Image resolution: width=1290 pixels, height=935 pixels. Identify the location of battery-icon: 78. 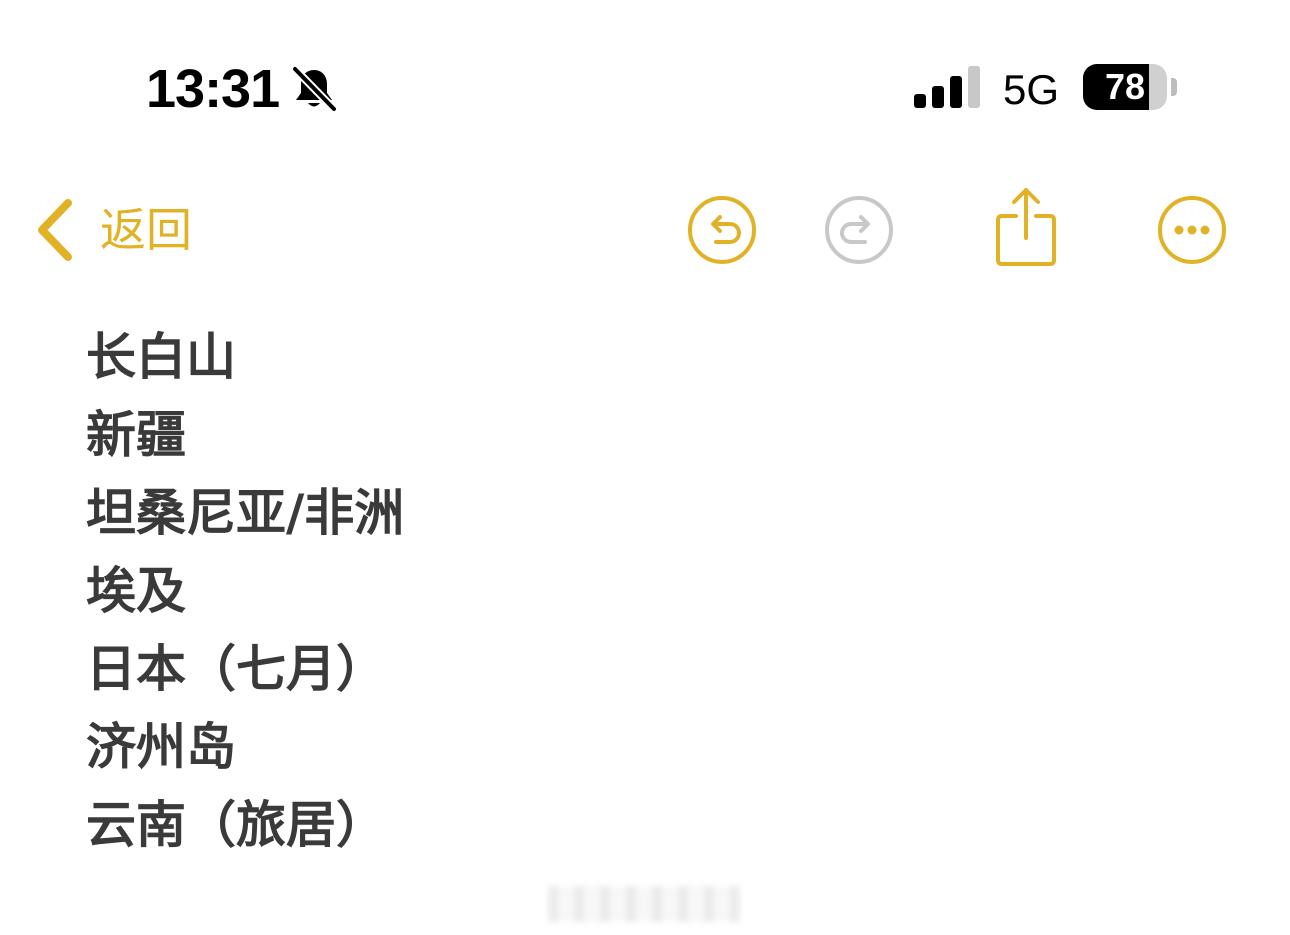
(1125, 87).